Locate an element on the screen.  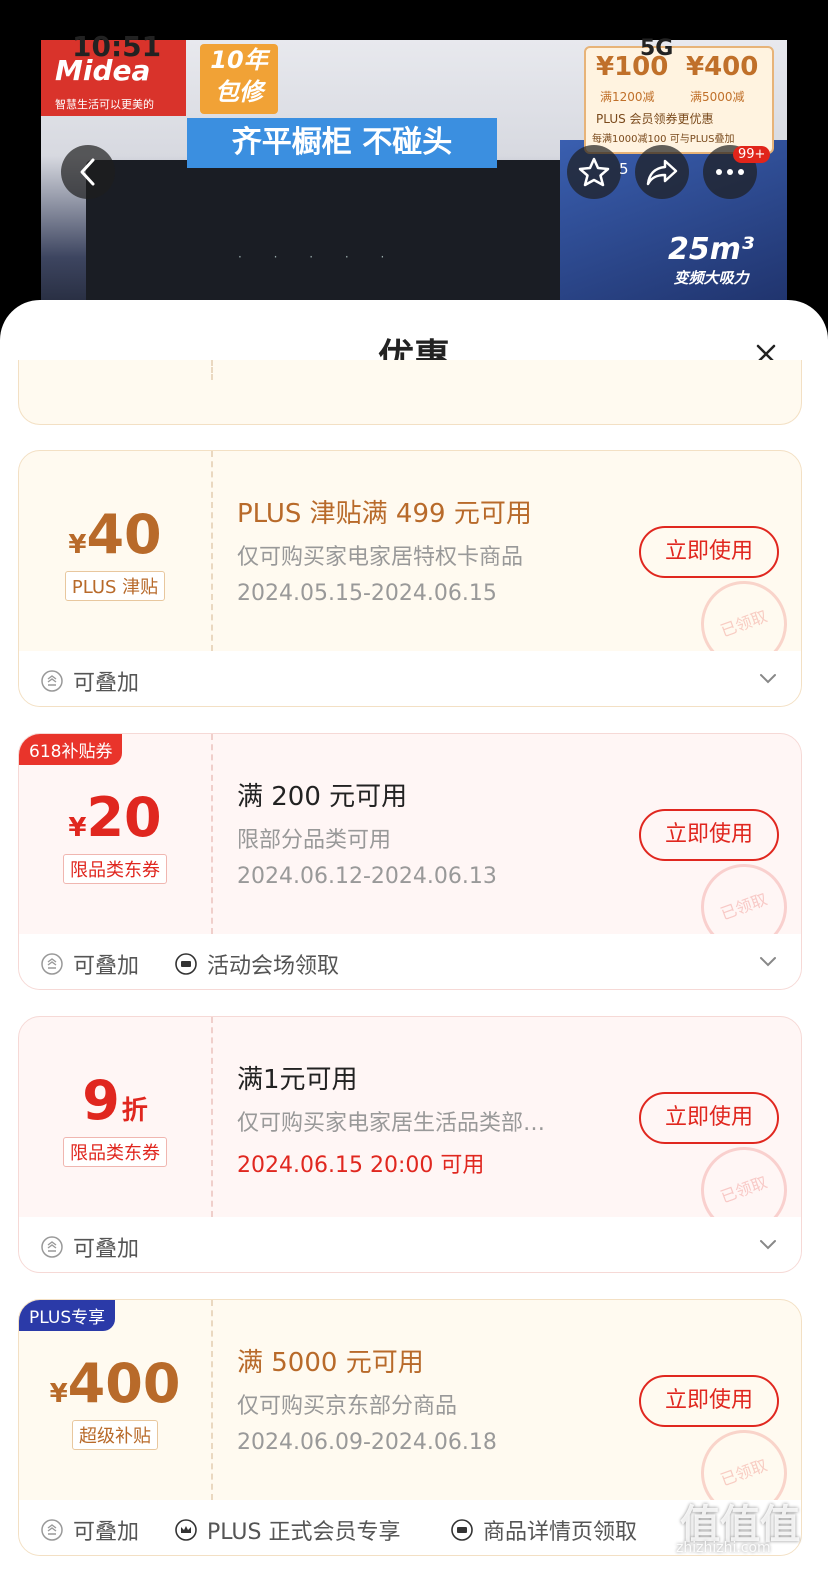
watermark-site: zhizhizhi.com is located at coordinates (723, 1548).